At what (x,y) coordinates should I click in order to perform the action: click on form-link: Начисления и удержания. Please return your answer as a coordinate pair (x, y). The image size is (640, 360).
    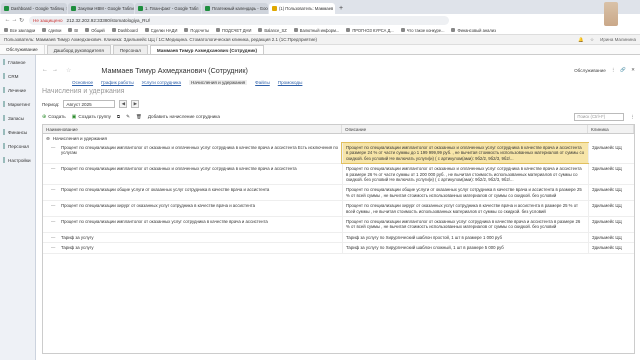
    Looking at the image, I should click on (218, 82).